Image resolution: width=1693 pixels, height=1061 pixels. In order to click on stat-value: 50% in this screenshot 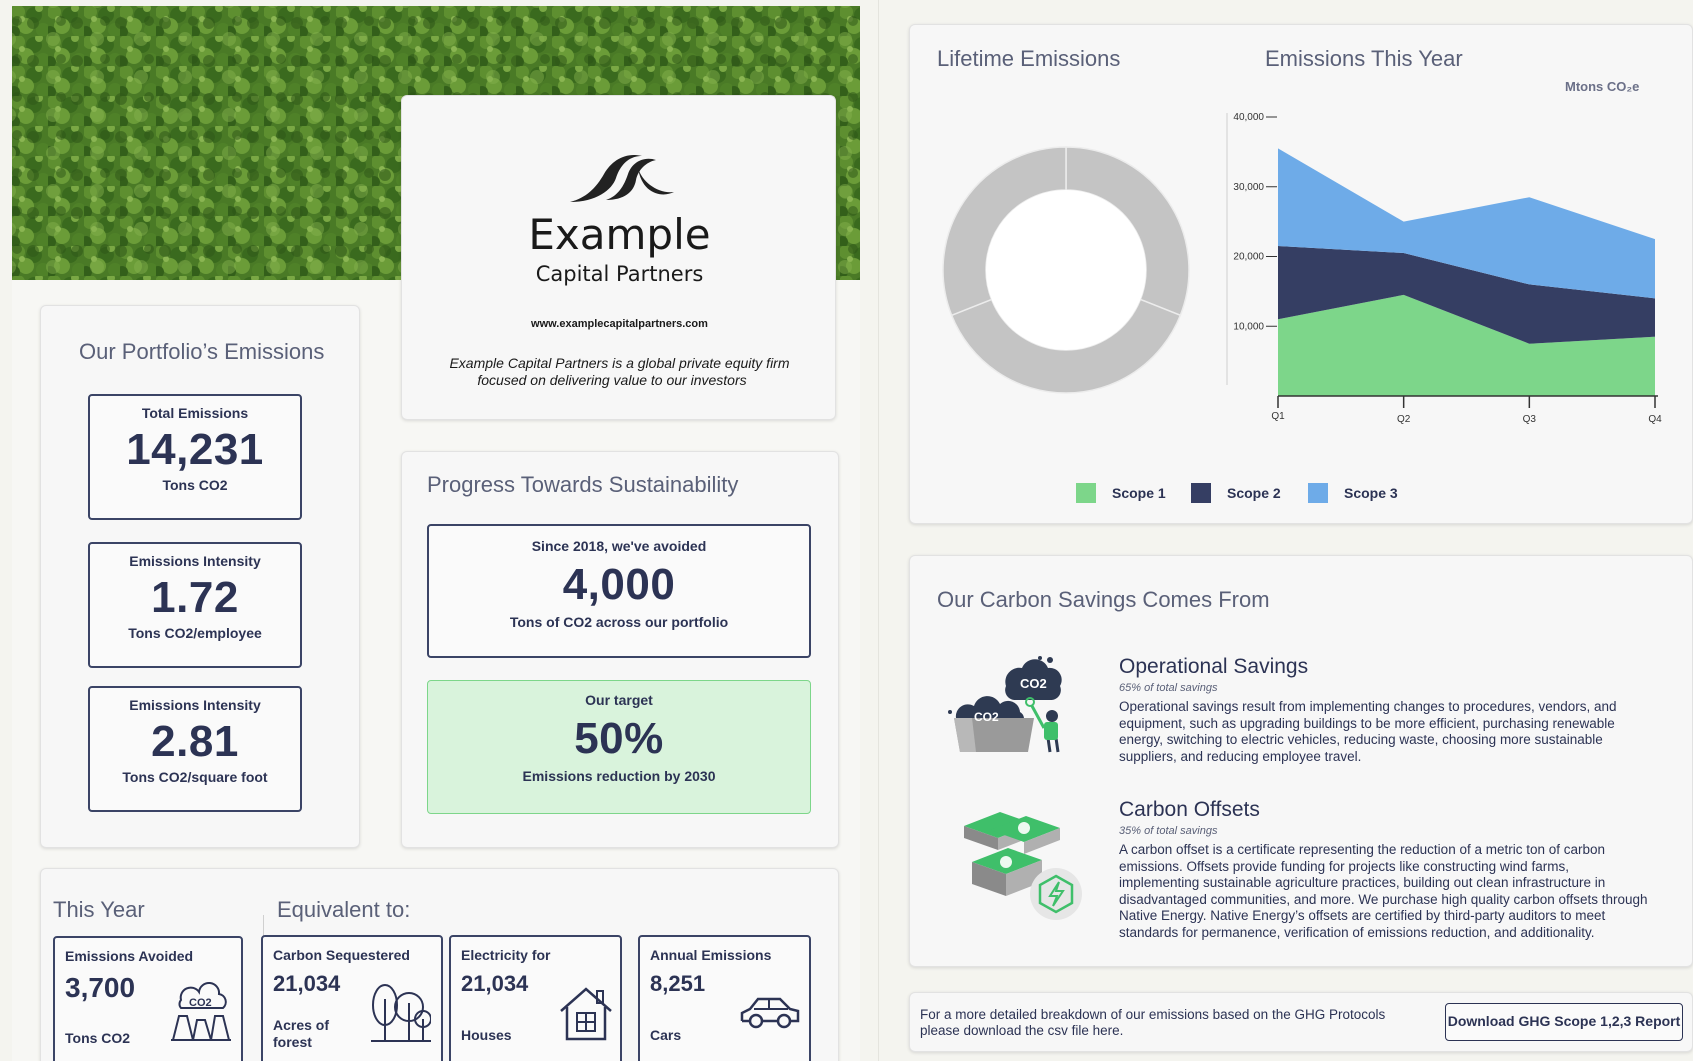, I will do `click(619, 738)`.